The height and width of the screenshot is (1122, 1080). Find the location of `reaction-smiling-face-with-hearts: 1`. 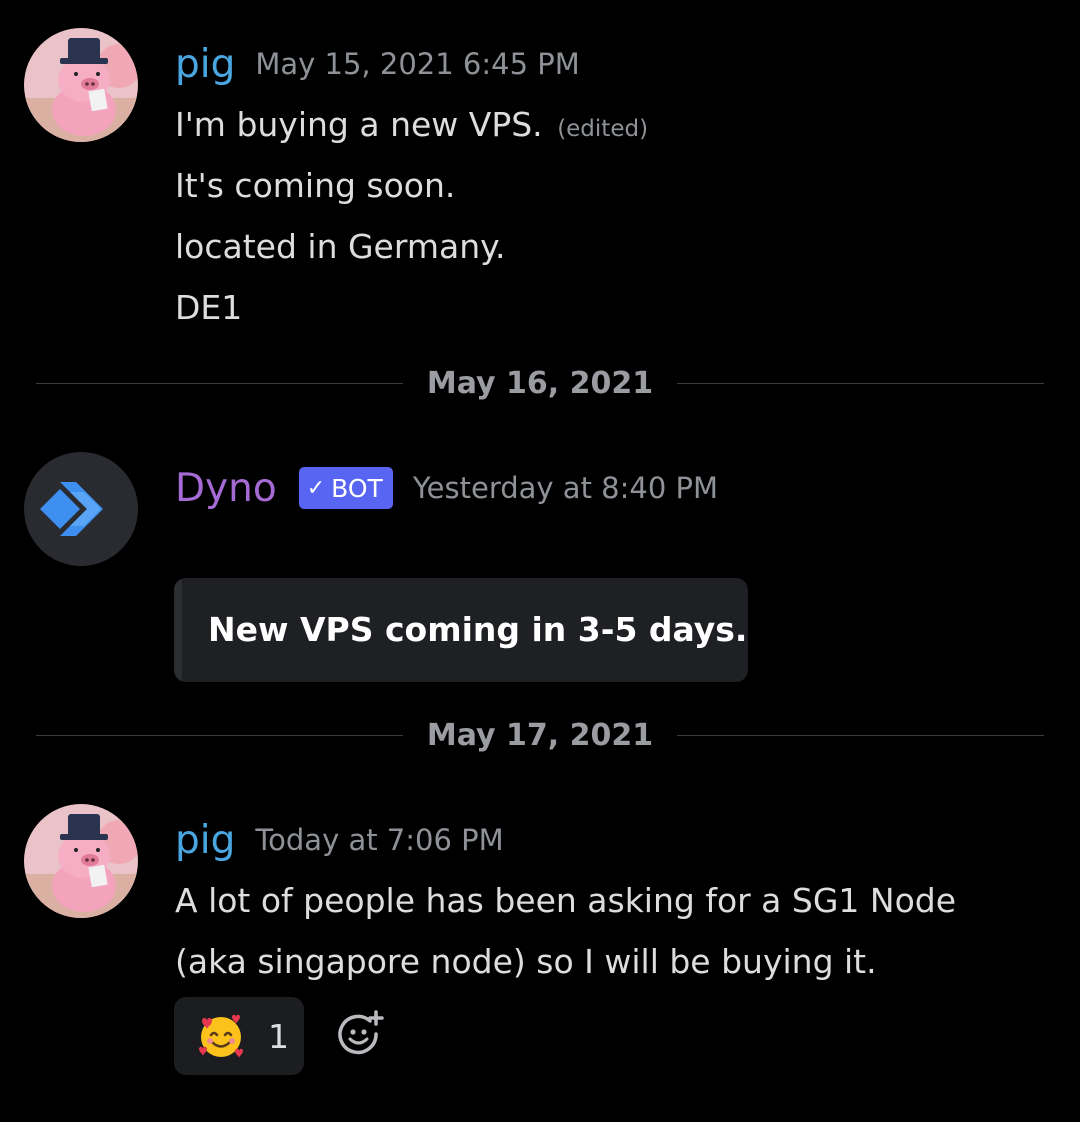

reaction-smiling-face-with-hearts: 1 is located at coordinates (239, 1036).